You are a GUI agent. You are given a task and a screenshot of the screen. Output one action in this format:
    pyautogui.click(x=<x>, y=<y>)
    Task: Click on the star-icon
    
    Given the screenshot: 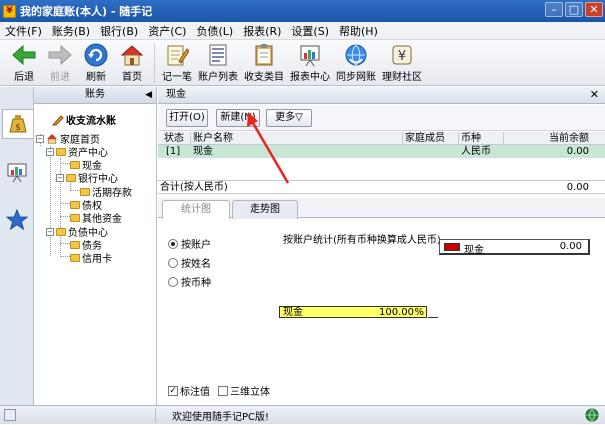 What is the action you would take?
    pyautogui.click(x=17, y=220)
    